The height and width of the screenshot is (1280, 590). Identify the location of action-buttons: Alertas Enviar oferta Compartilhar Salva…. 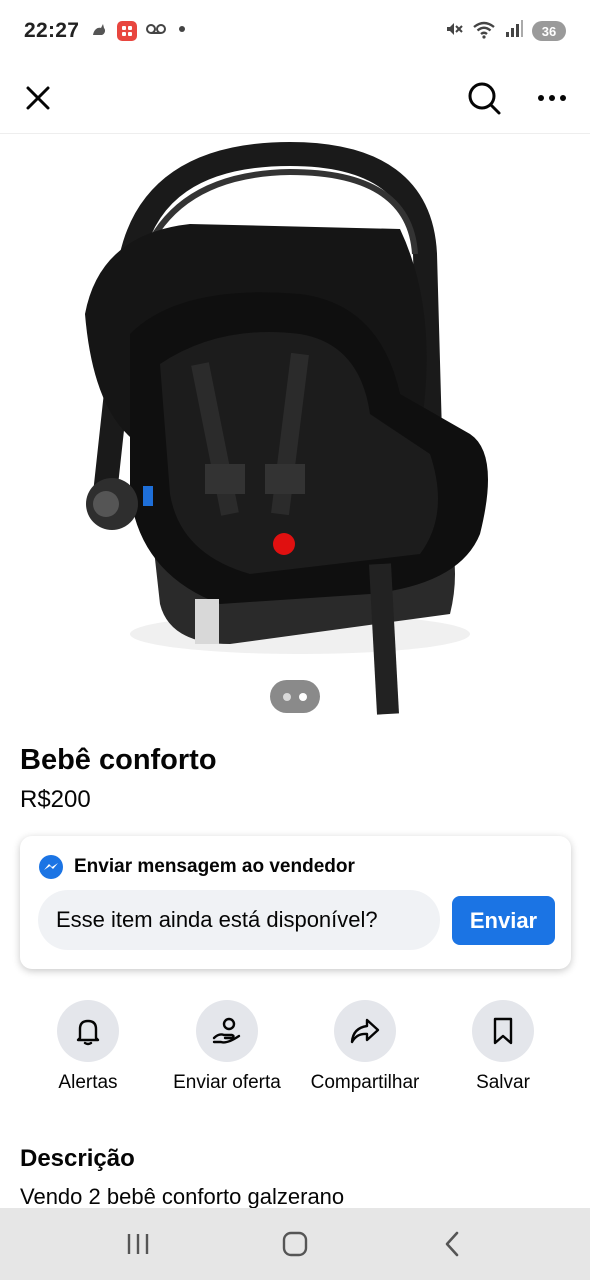
(295, 1050).